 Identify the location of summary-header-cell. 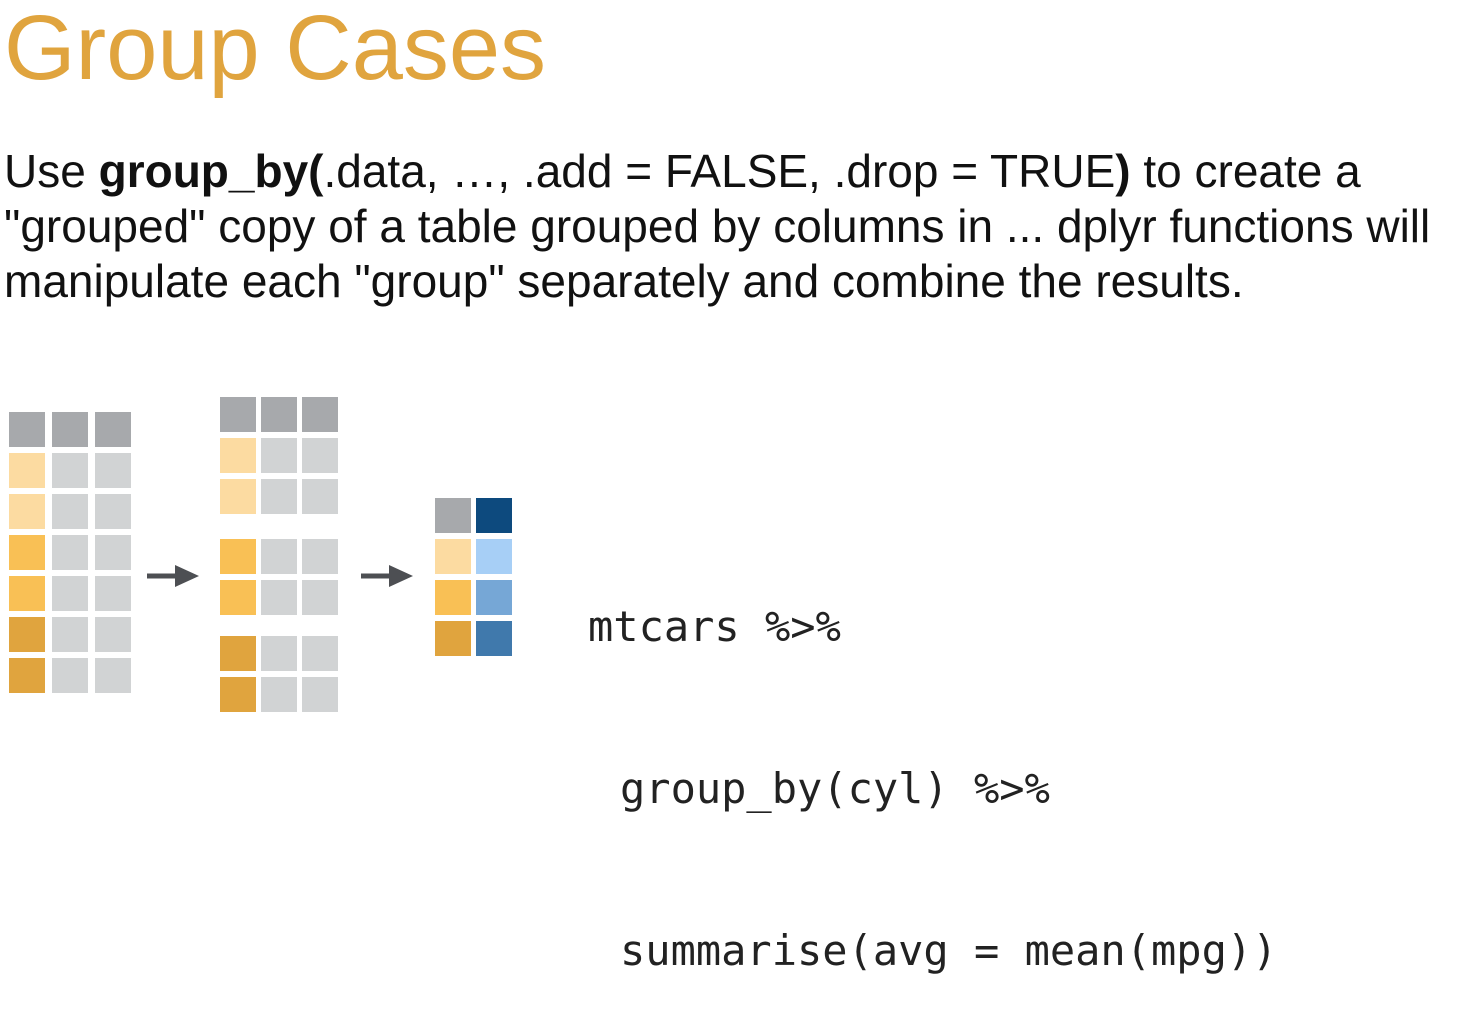
(494, 515).